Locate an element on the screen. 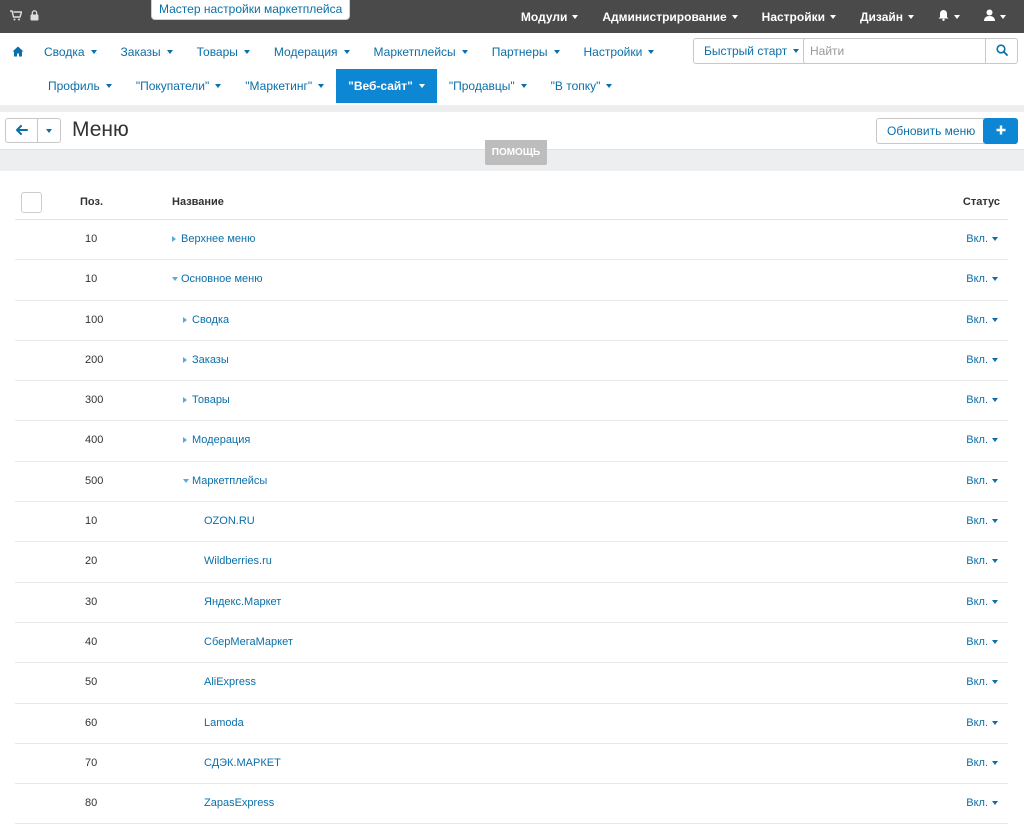  column-header-status: Статус is located at coordinates (981, 202).